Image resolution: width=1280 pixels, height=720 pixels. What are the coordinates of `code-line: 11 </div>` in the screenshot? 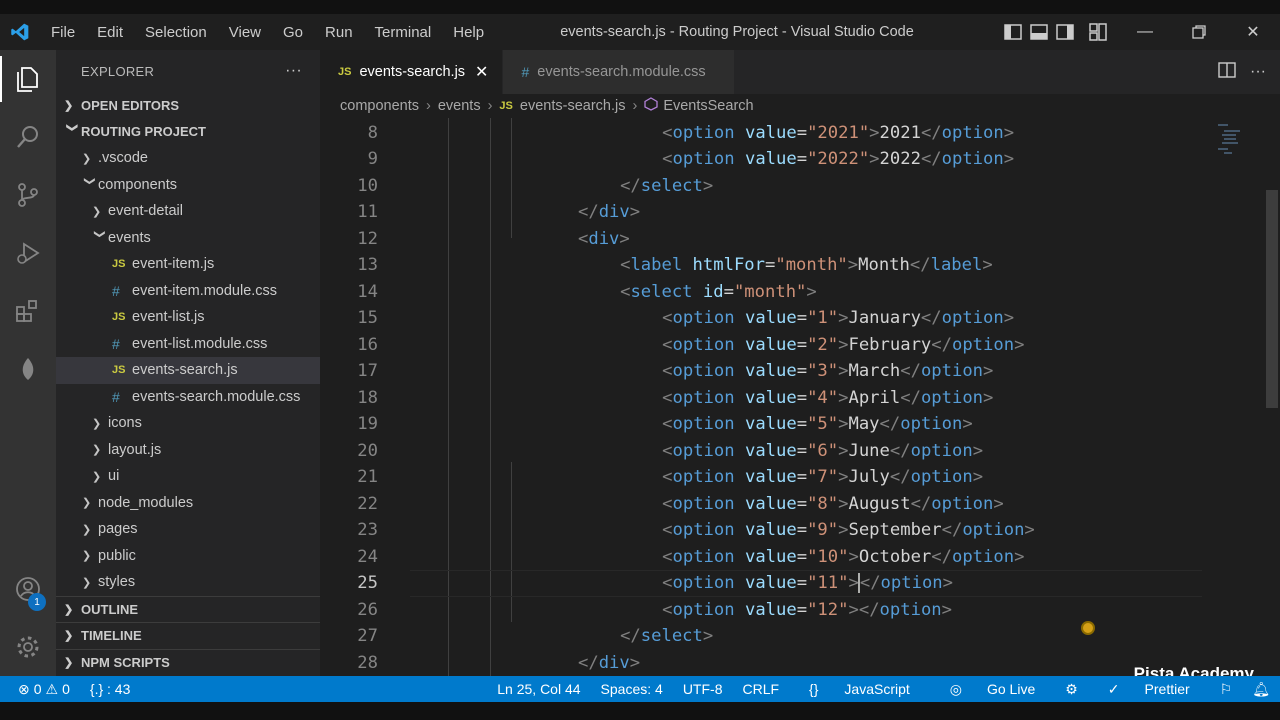 It's located at (800, 212).